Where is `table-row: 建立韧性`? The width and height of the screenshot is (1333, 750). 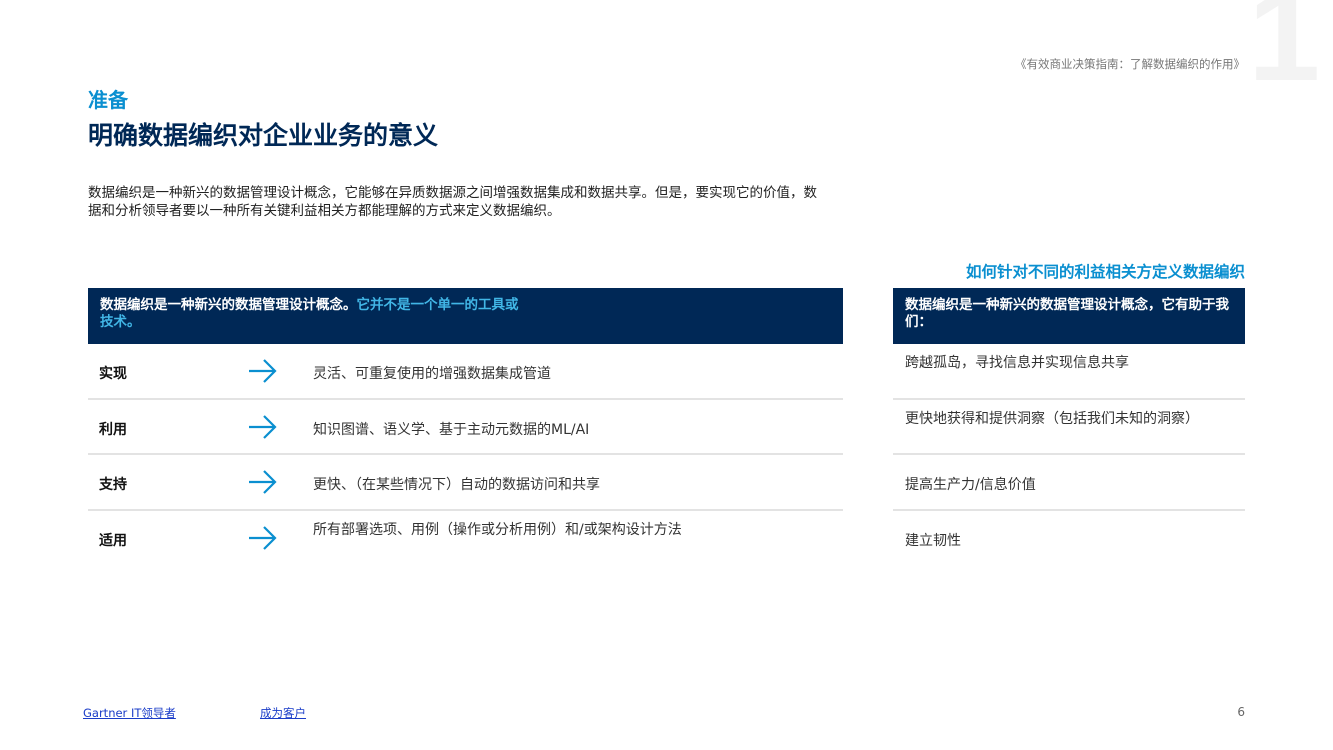
table-row: 建立韧性 is located at coordinates (1069, 539).